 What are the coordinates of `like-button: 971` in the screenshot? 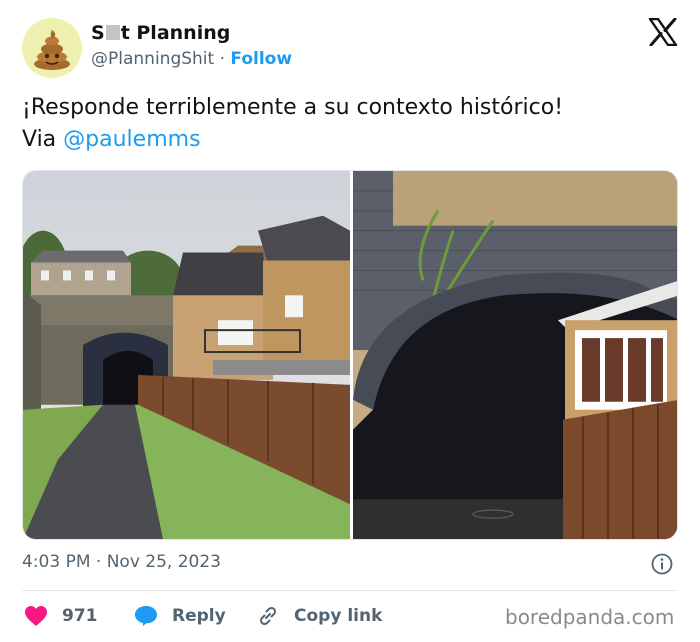 It's located at (61, 616).